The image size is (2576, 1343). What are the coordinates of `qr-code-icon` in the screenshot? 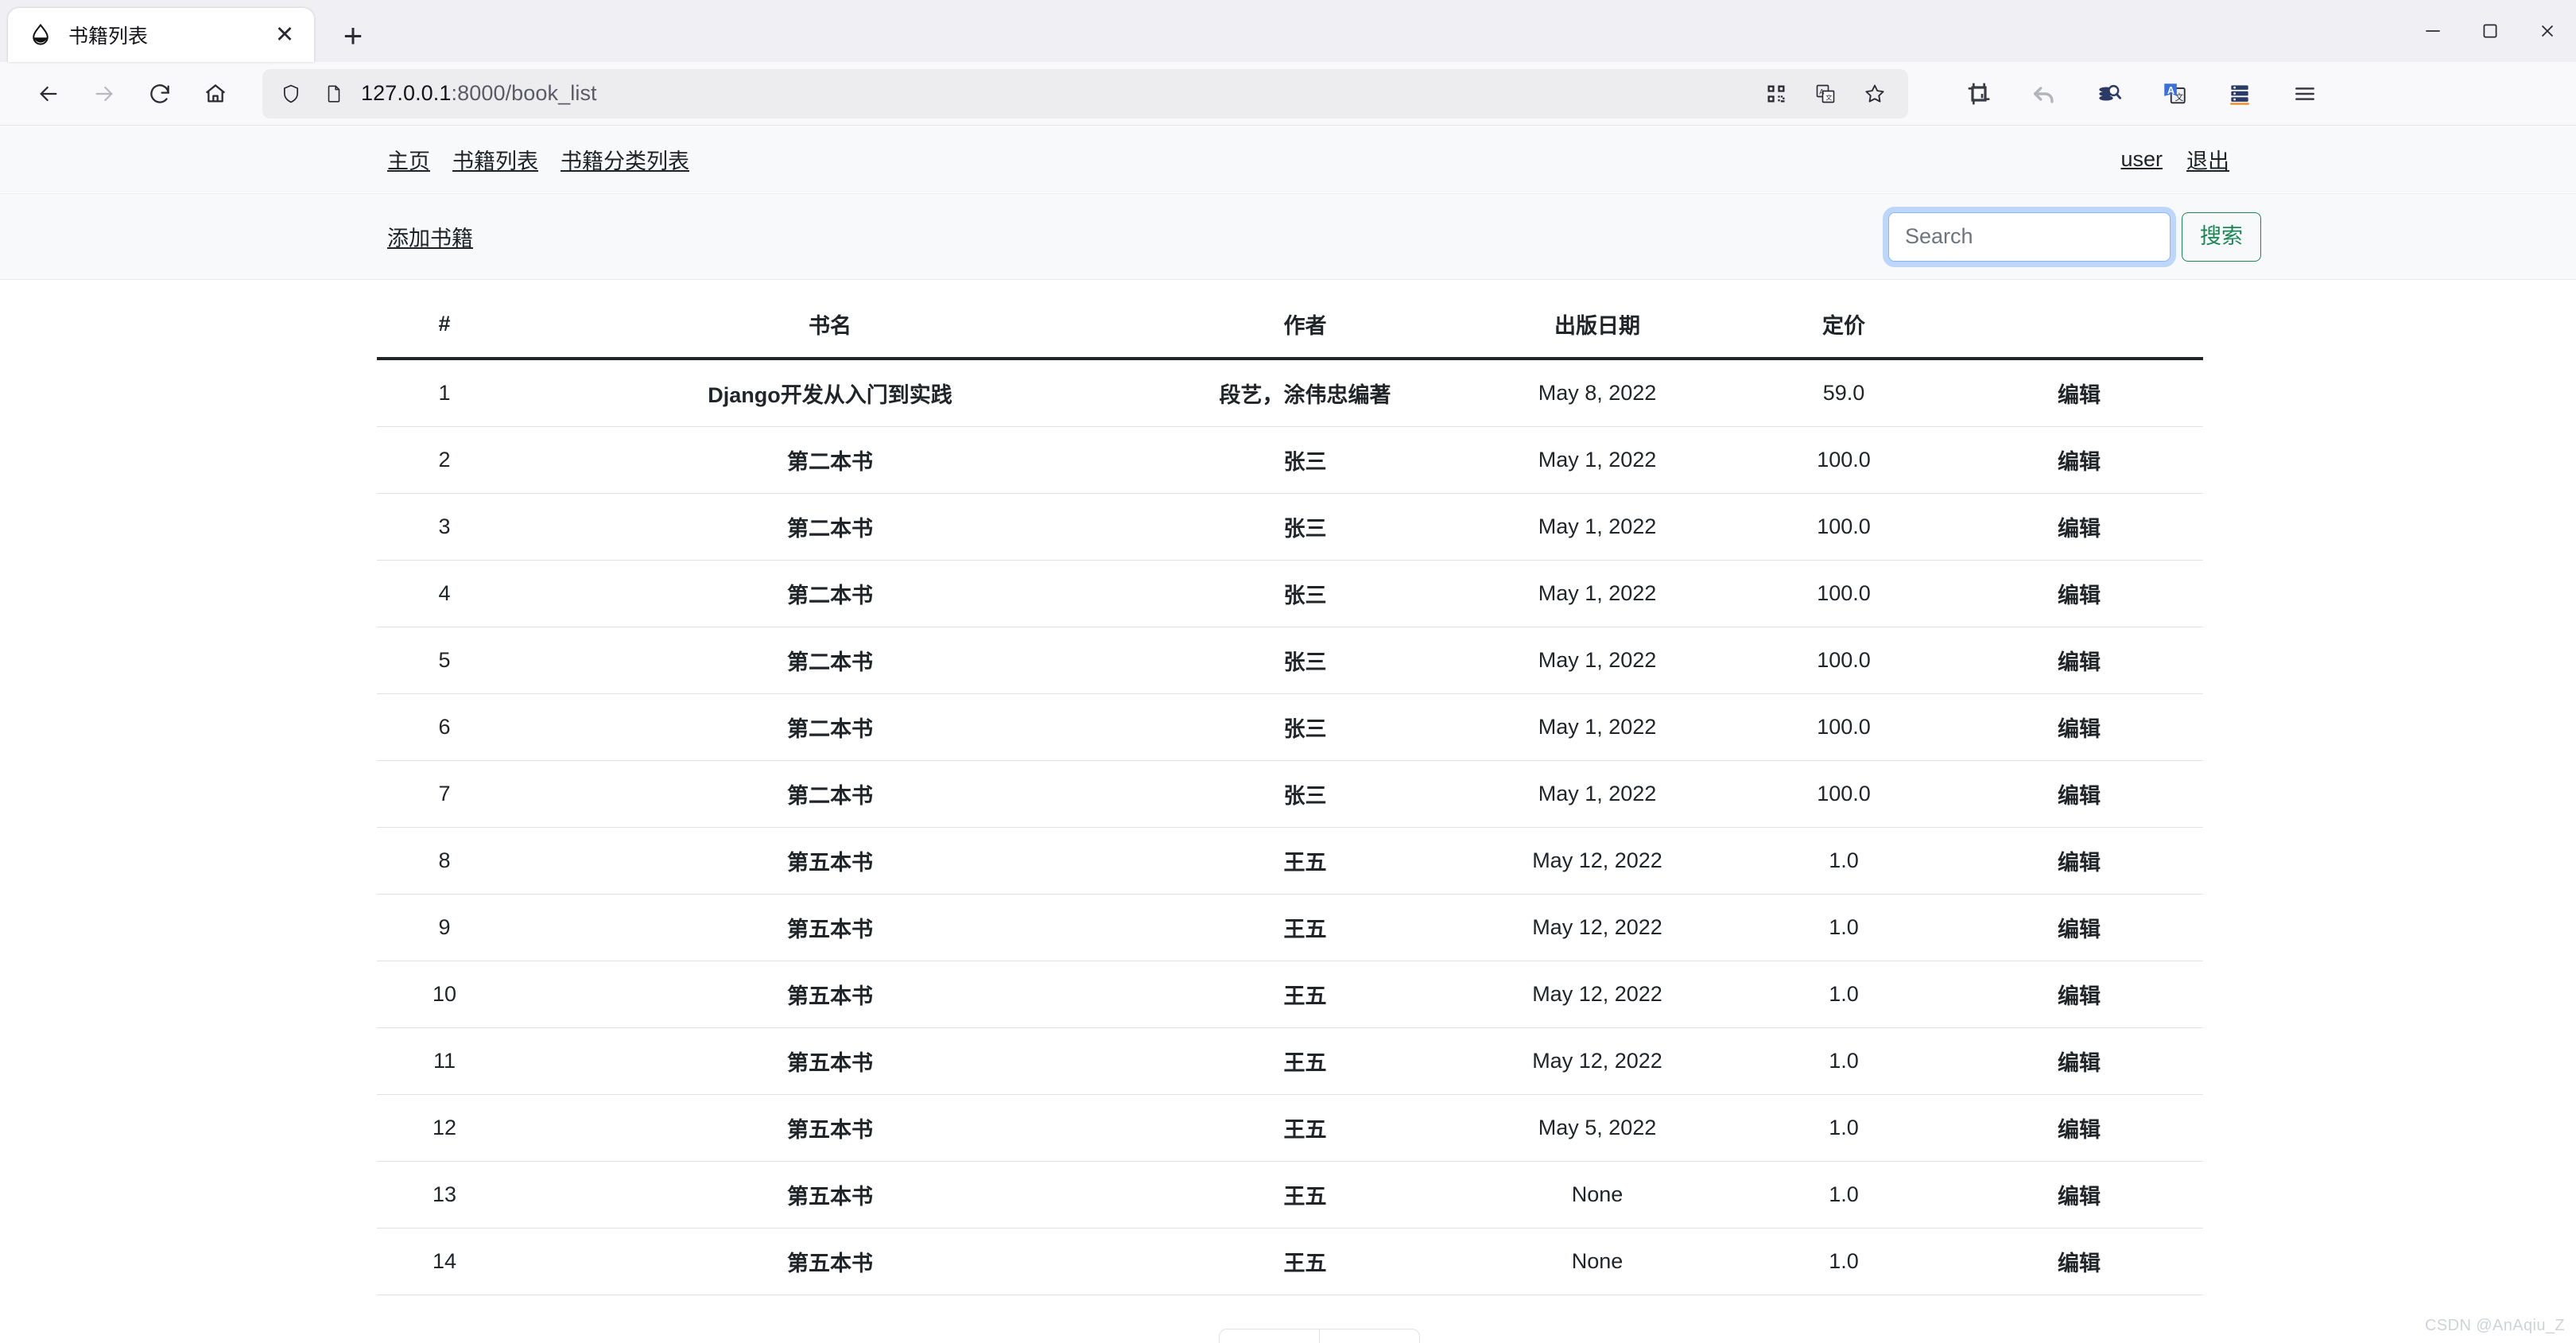 It's located at (1776, 94).